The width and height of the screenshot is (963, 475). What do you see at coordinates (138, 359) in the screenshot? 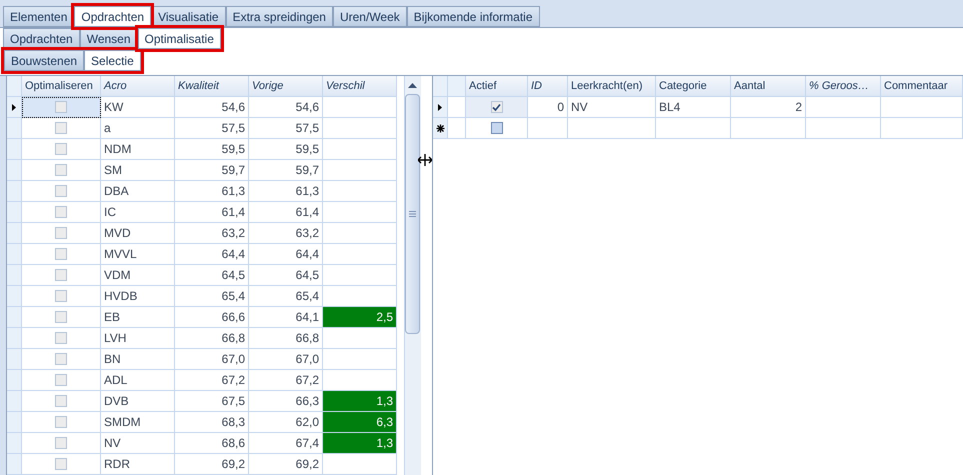
I see `table-cell: BN` at bounding box center [138, 359].